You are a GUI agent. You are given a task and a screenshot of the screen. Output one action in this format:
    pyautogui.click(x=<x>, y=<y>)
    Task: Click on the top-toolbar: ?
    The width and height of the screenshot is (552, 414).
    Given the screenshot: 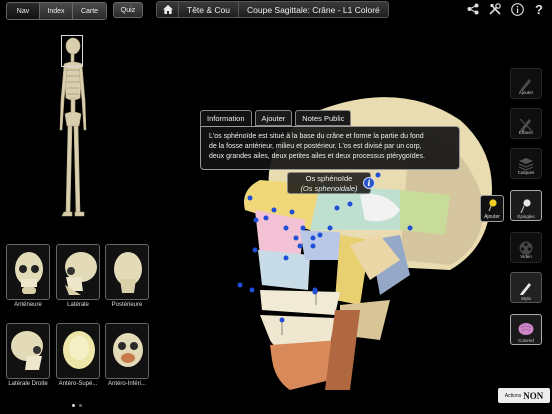 What is the action you would take?
    pyautogui.click(x=506, y=9)
    